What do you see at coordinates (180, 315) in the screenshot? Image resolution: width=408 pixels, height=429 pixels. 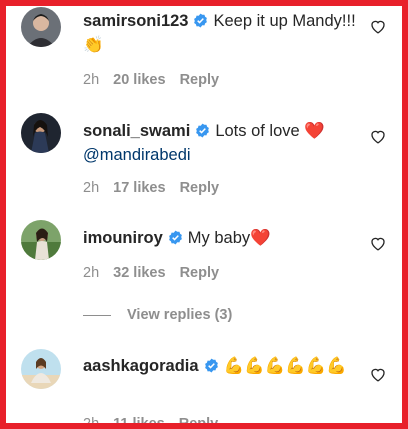 I see `view-replies-label: View replies (3)` at bounding box center [180, 315].